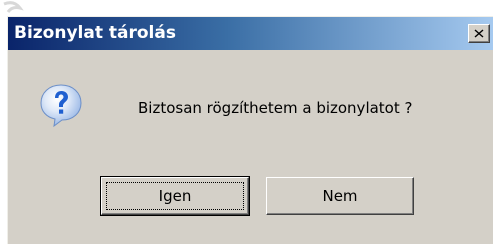 The height and width of the screenshot is (244, 493). Describe the element at coordinates (95, 33) in the screenshot. I see `dialog-title: Bizonylat tárolás` at that location.